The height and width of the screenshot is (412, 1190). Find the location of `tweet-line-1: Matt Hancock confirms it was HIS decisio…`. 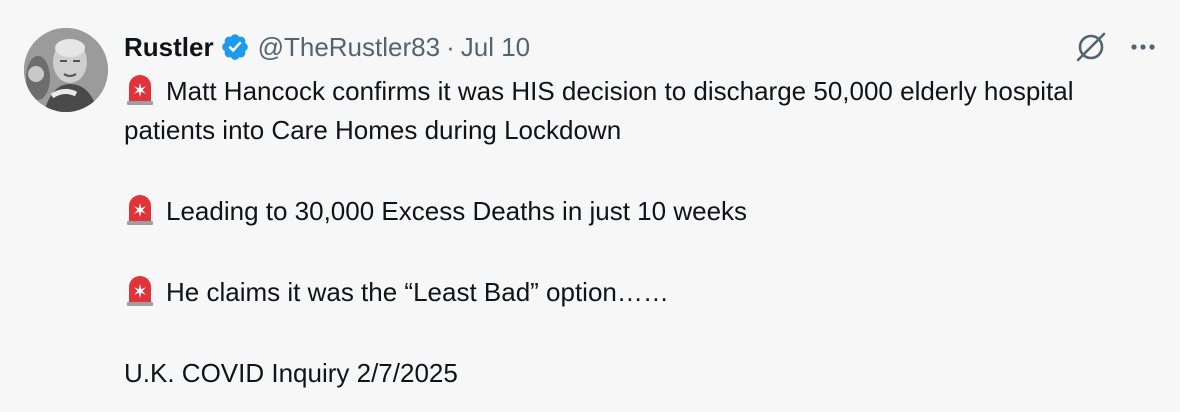

tweet-line-1: Matt Hancock confirms it was HIS decisio… is located at coordinates (599, 110).